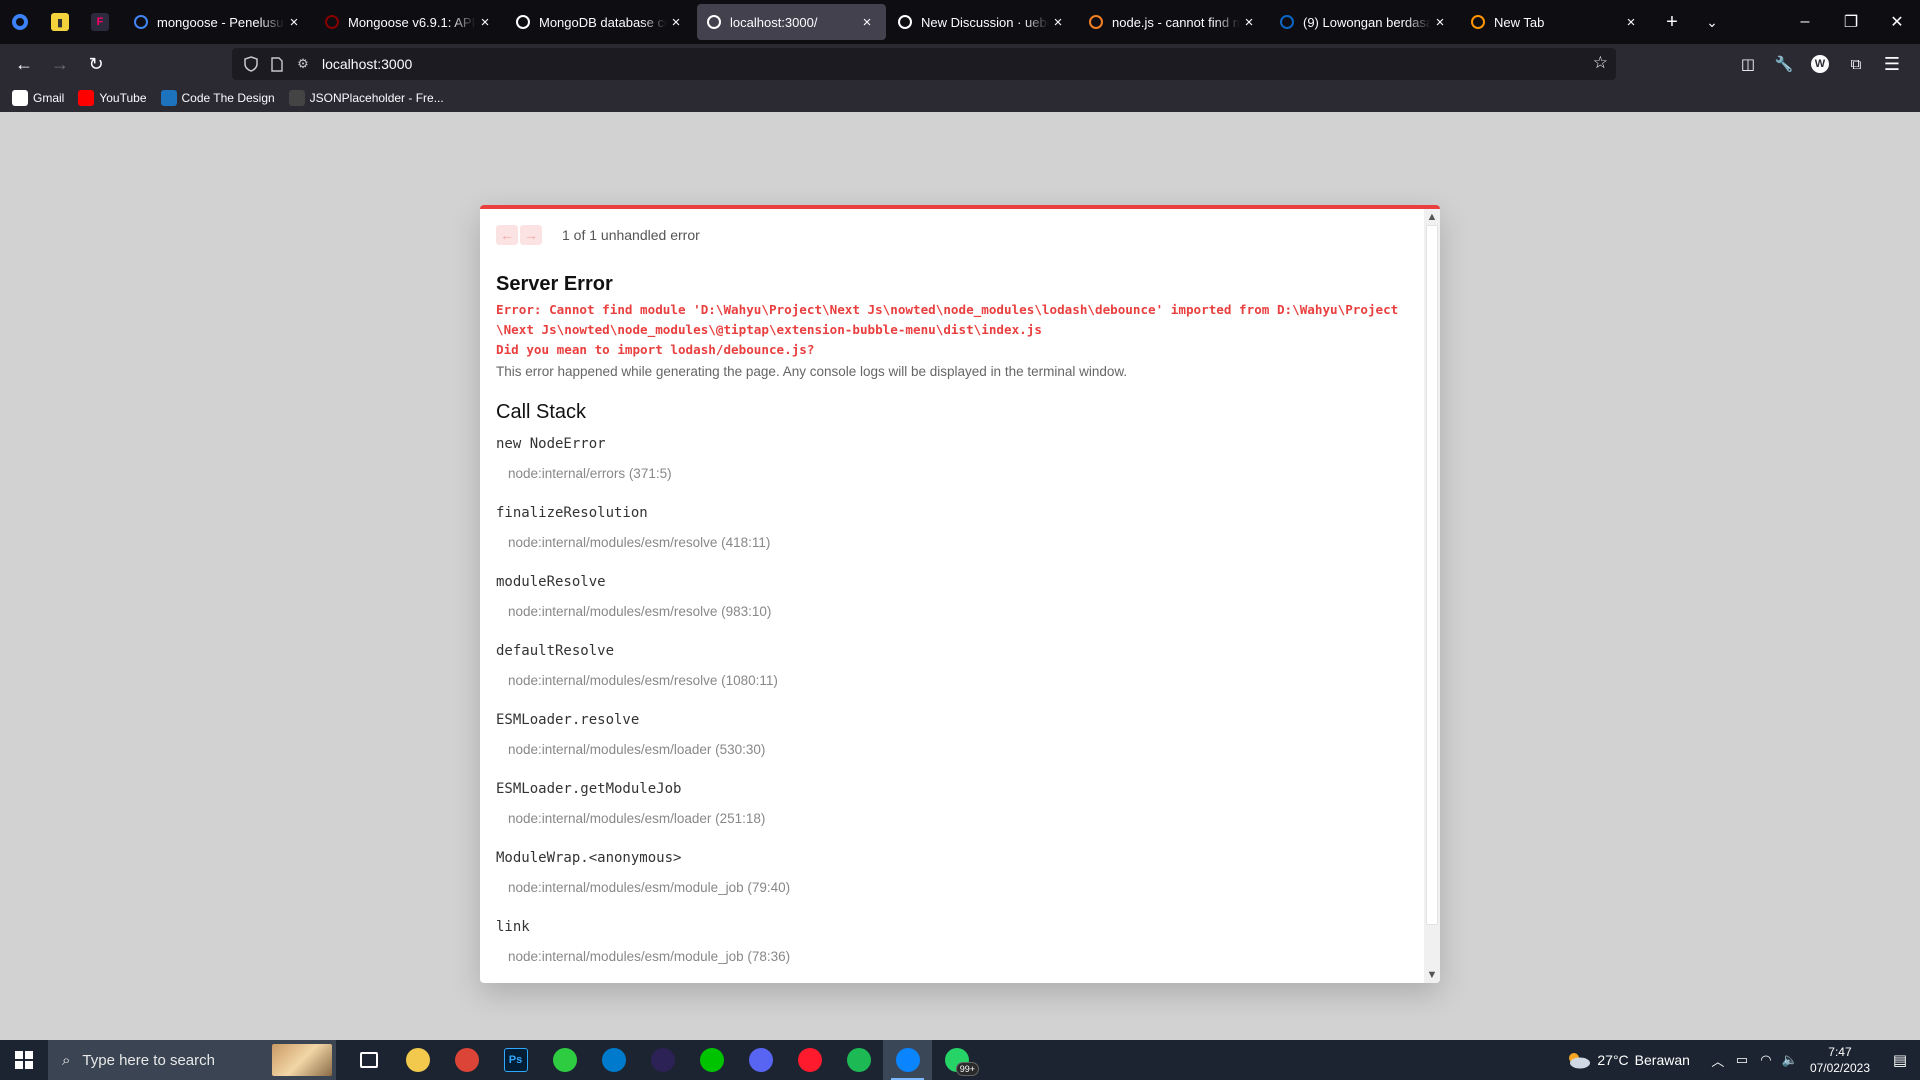  I want to click on error-pagination: ← → 1 of 1 unhandled error, so click(952, 235).